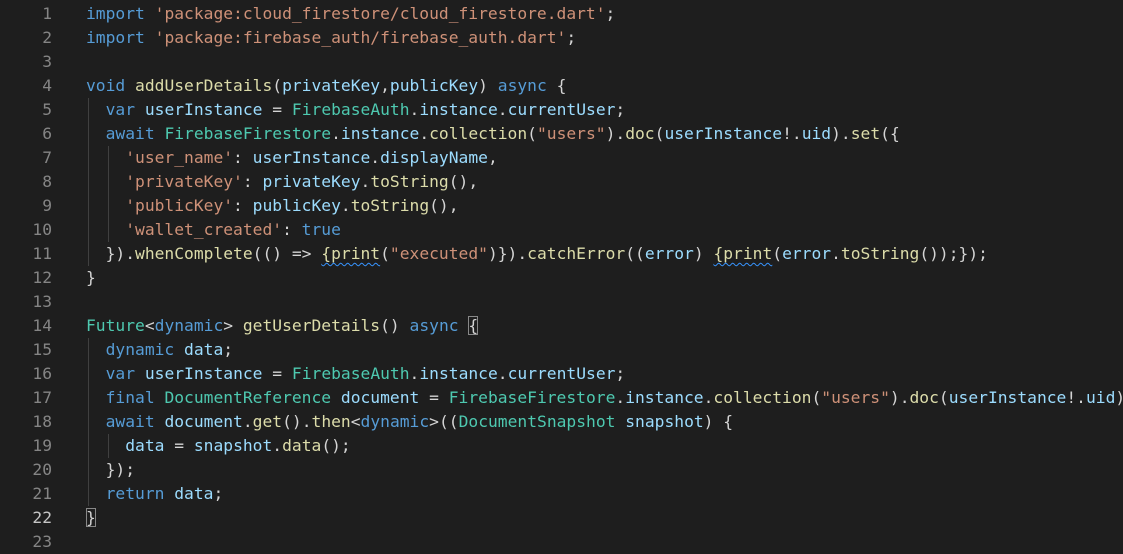  Describe the element at coordinates (42, 349) in the screenshot. I see `line-number: 15` at that location.